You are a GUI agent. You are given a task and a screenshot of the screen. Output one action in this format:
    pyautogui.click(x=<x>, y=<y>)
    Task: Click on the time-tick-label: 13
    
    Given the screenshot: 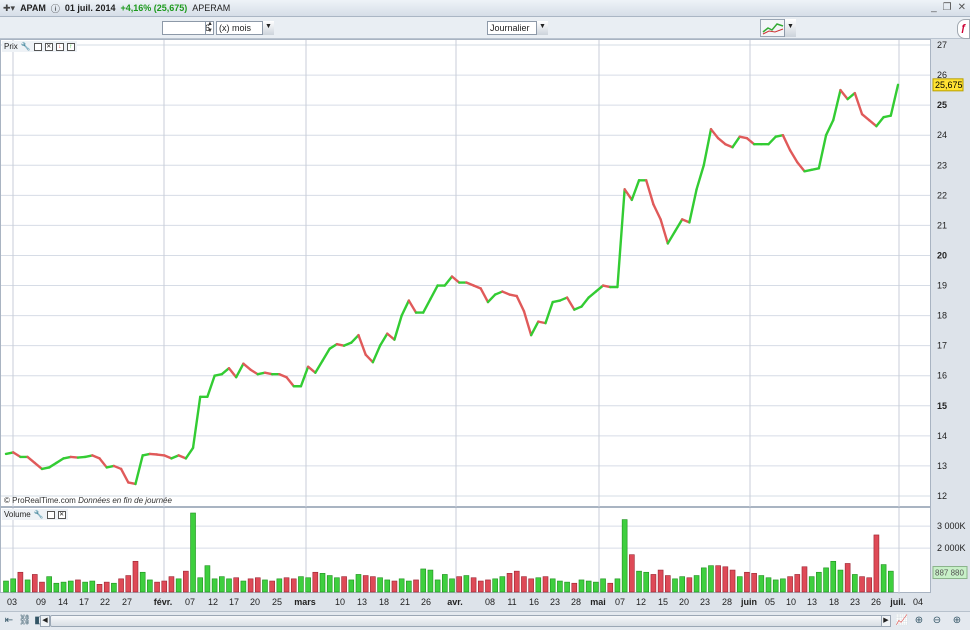 What is the action you would take?
    pyautogui.click(x=362, y=602)
    